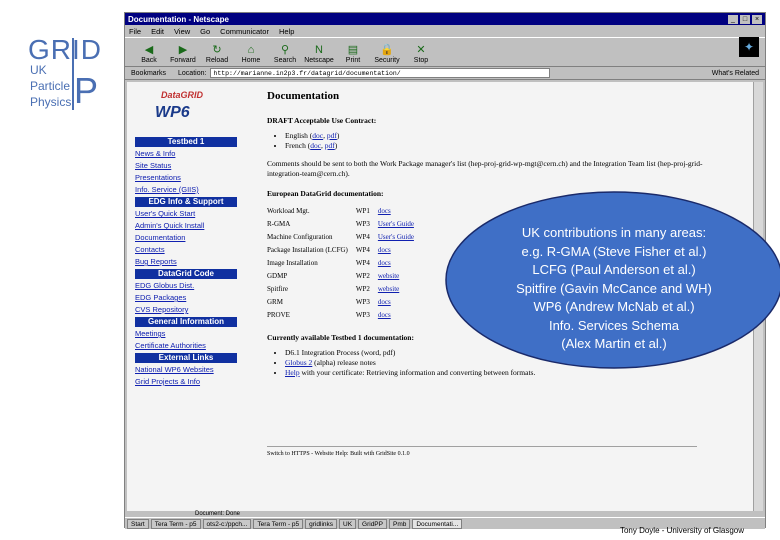 This screenshot has height=540, width=780. Describe the element at coordinates (400, 275) in the screenshot. I see `doc-link-cell: website` at that location.